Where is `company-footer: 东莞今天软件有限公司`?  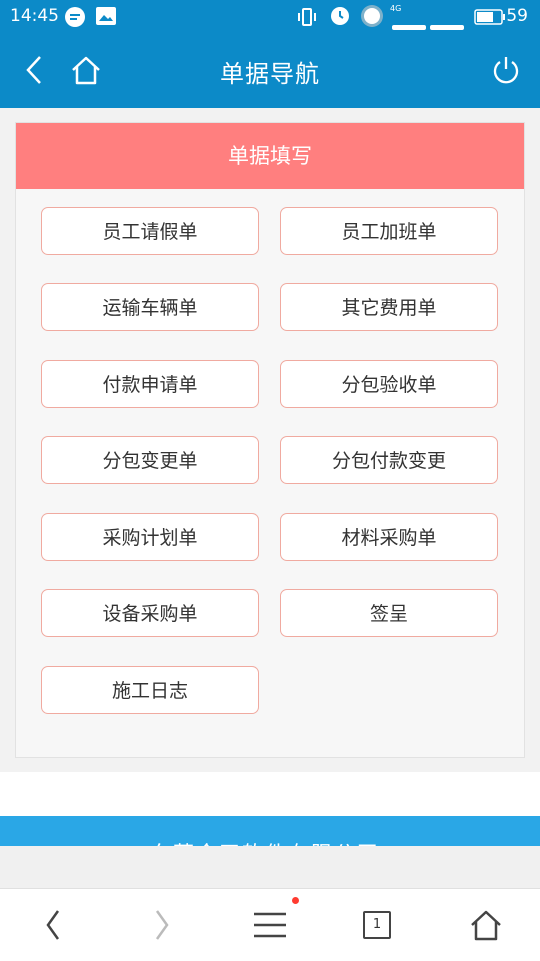
company-footer: 东莞今天软件有限公司 is located at coordinates (270, 831).